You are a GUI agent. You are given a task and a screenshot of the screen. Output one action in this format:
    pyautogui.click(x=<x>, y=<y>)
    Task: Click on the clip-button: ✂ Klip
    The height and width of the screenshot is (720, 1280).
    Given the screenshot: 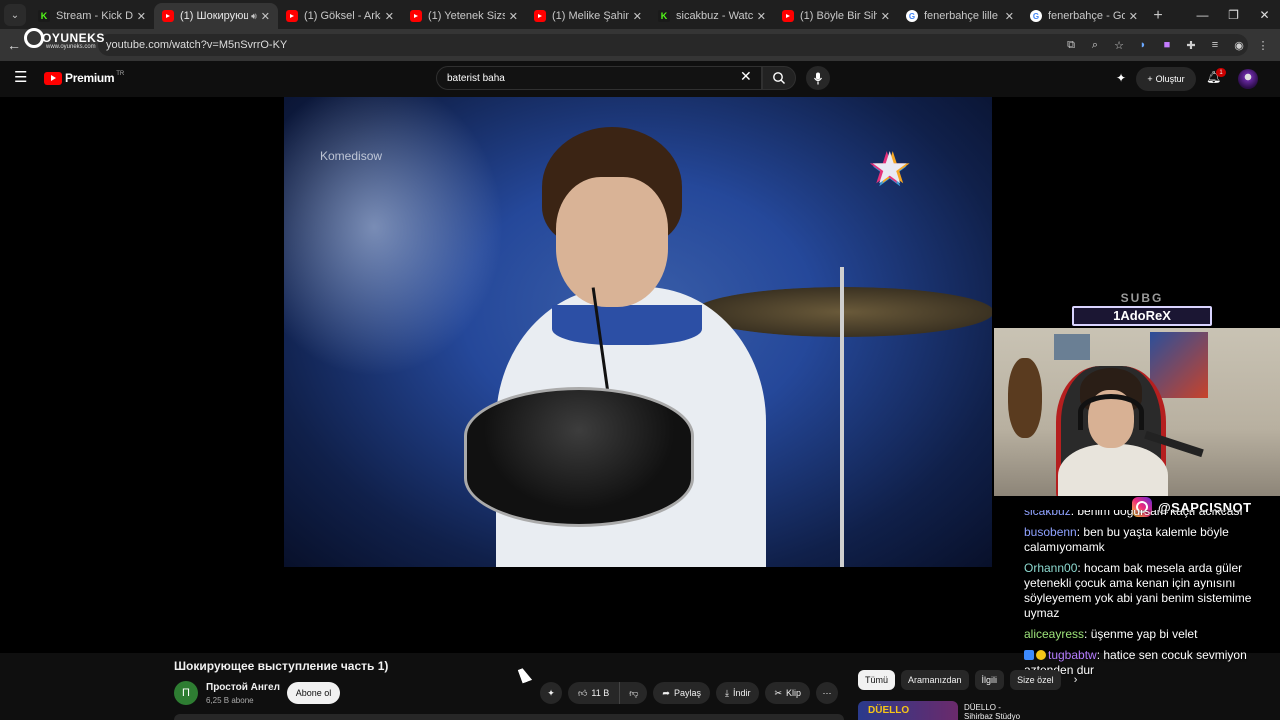 What is the action you would take?
    pyautogui.click(x=788, y=693)
    